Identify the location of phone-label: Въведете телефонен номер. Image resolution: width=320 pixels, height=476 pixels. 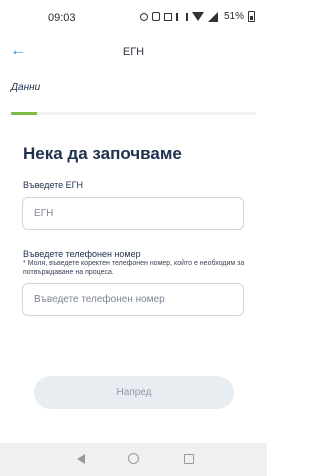
(82, 254).